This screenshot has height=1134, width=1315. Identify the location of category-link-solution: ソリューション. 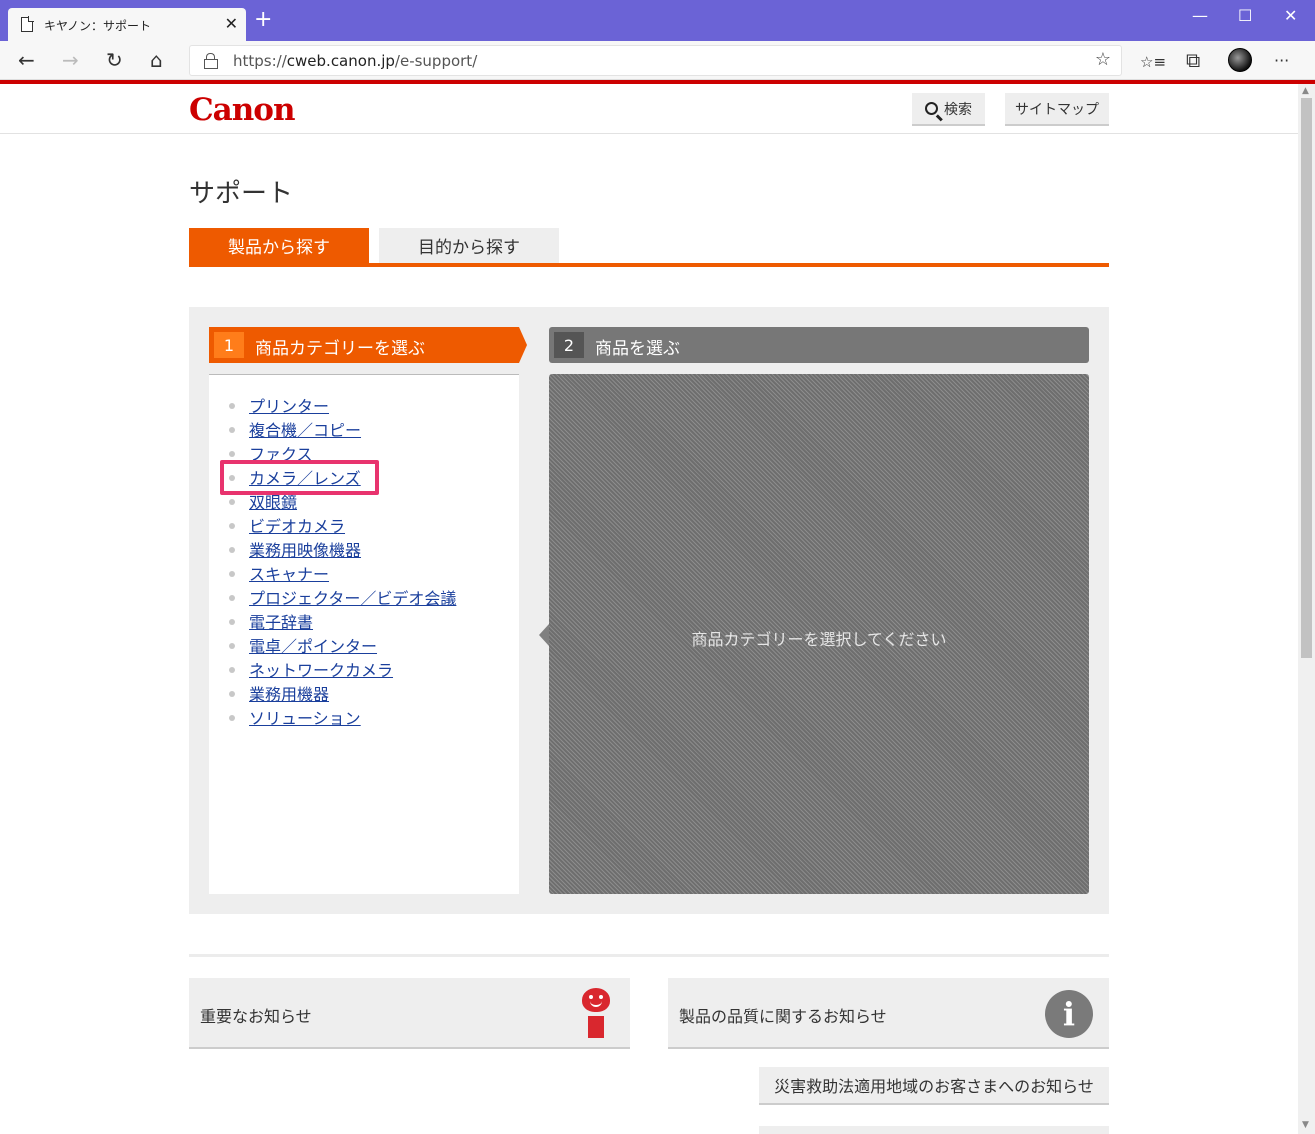
(305, 717).